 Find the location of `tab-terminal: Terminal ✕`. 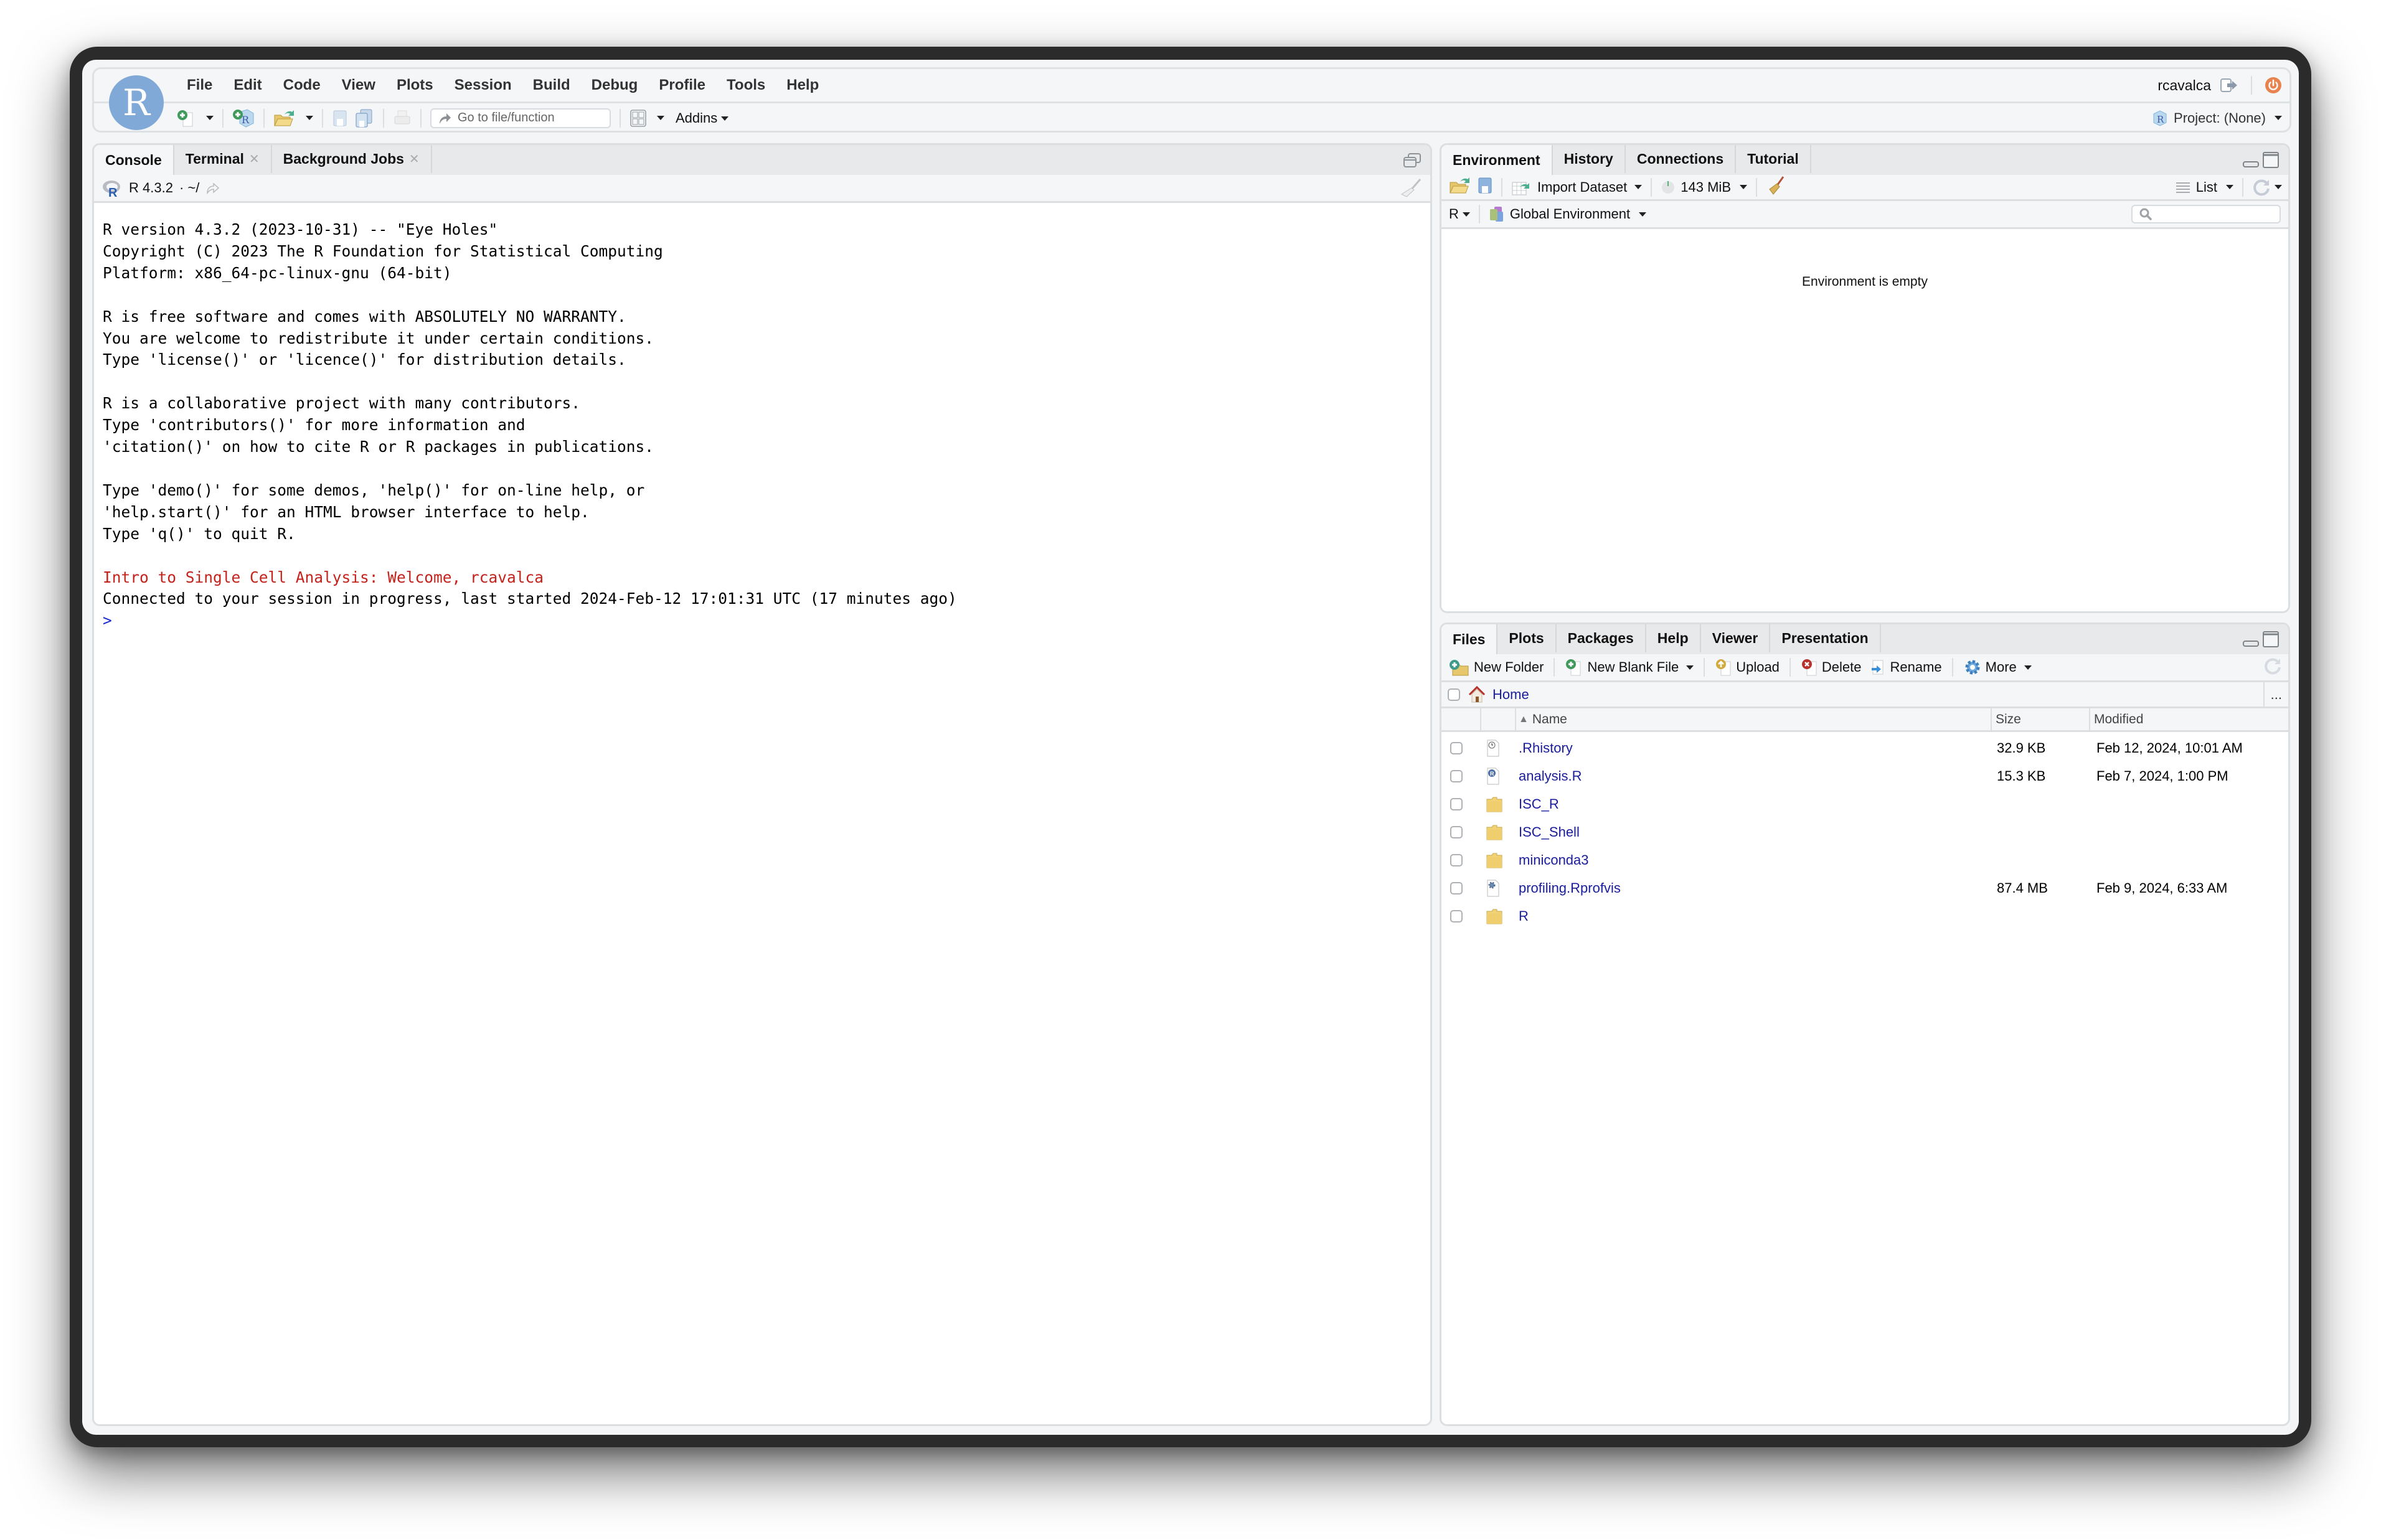

tab-terminal: Terminal ✕ is located at coordinates (223, 159).